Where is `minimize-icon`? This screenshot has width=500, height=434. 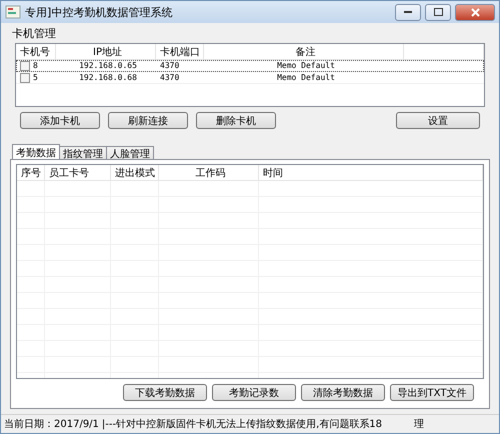 minimize-icon is located at coordinates (408, 12).